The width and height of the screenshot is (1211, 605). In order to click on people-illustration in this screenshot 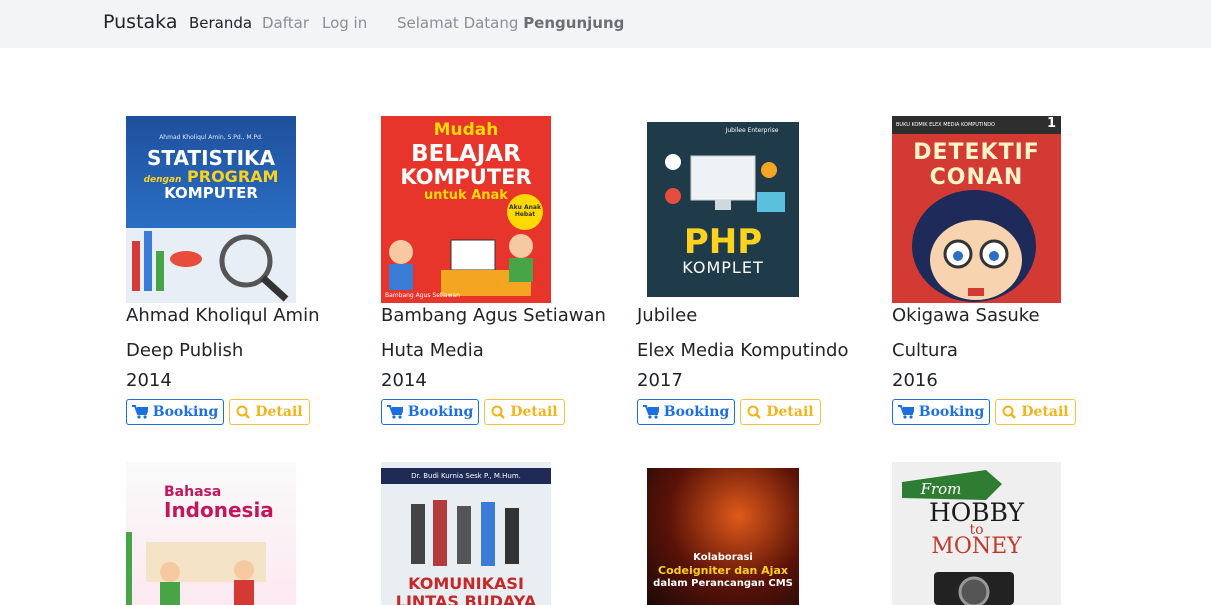, I will do `click(465, 533)`.